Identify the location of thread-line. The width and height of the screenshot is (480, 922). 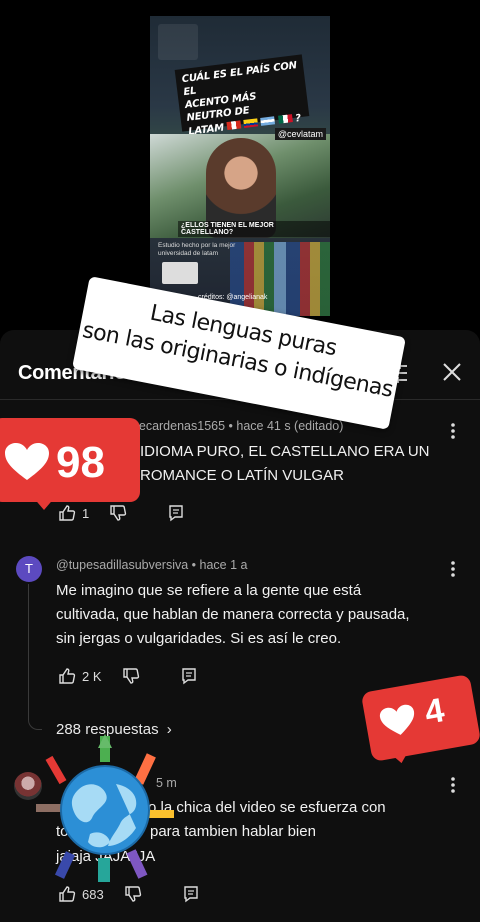
(35, 657).